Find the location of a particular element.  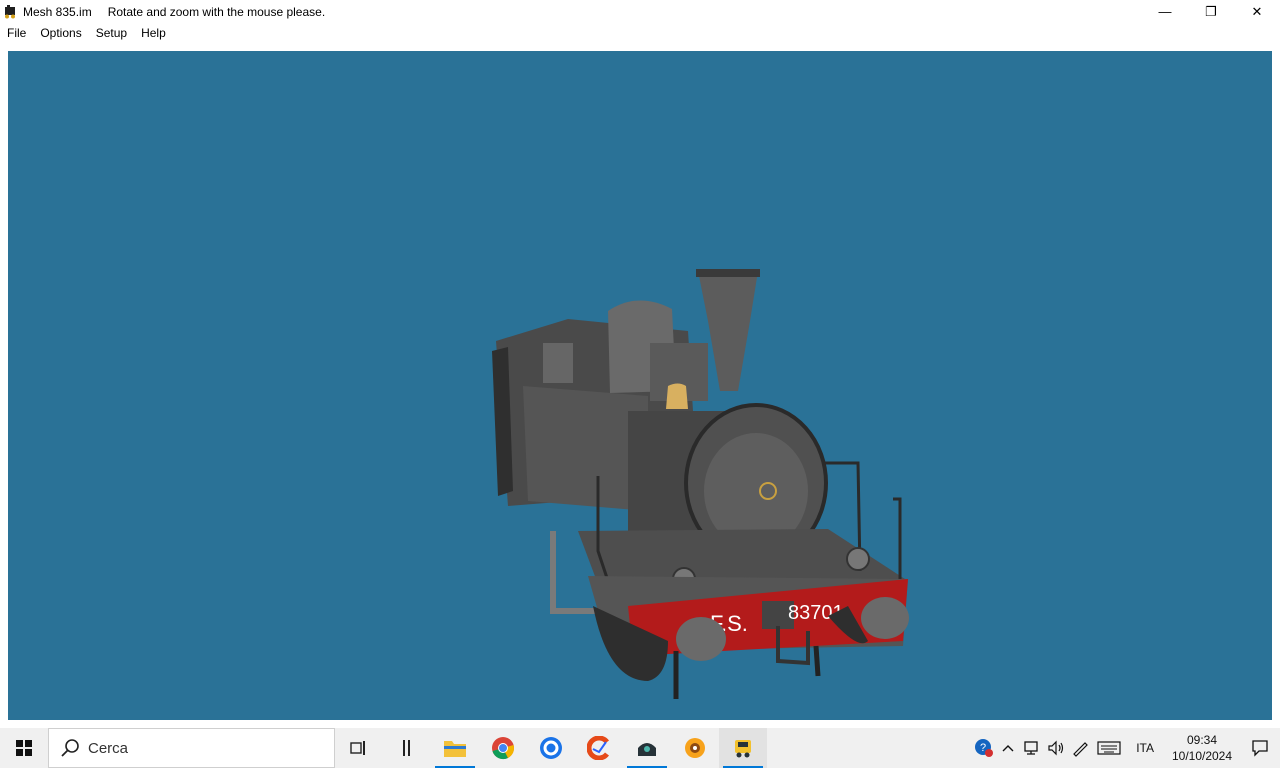

menu-file: File is located at coordinates (16, 33).